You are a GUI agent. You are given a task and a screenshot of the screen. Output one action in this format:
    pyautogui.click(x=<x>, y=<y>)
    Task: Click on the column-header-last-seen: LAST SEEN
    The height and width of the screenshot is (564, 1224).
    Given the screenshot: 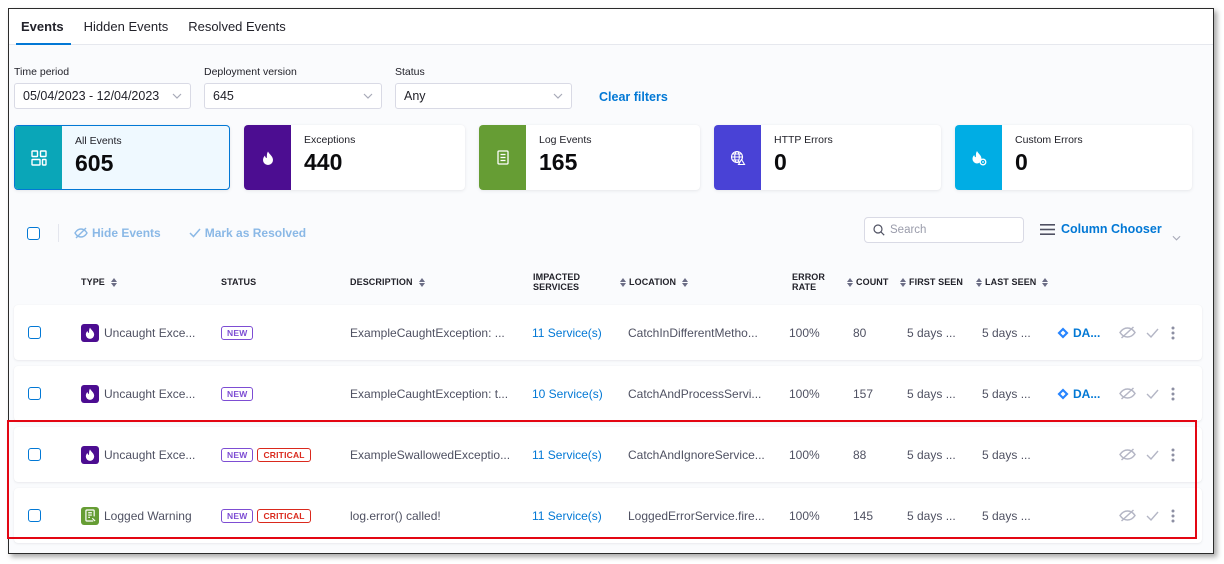 What is the action you would take?
    pyautogui.click(x=1012, y=282)
    